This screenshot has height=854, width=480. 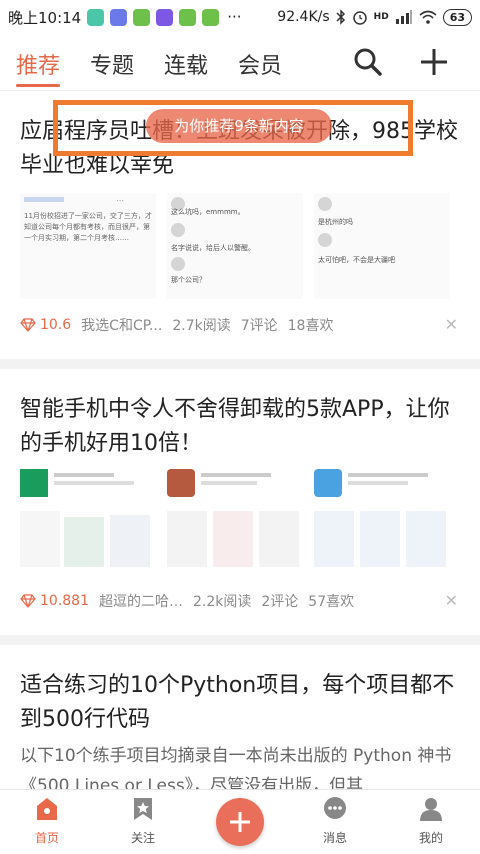 I want to click on article-score: 10.6, so click(x=45, y=325).